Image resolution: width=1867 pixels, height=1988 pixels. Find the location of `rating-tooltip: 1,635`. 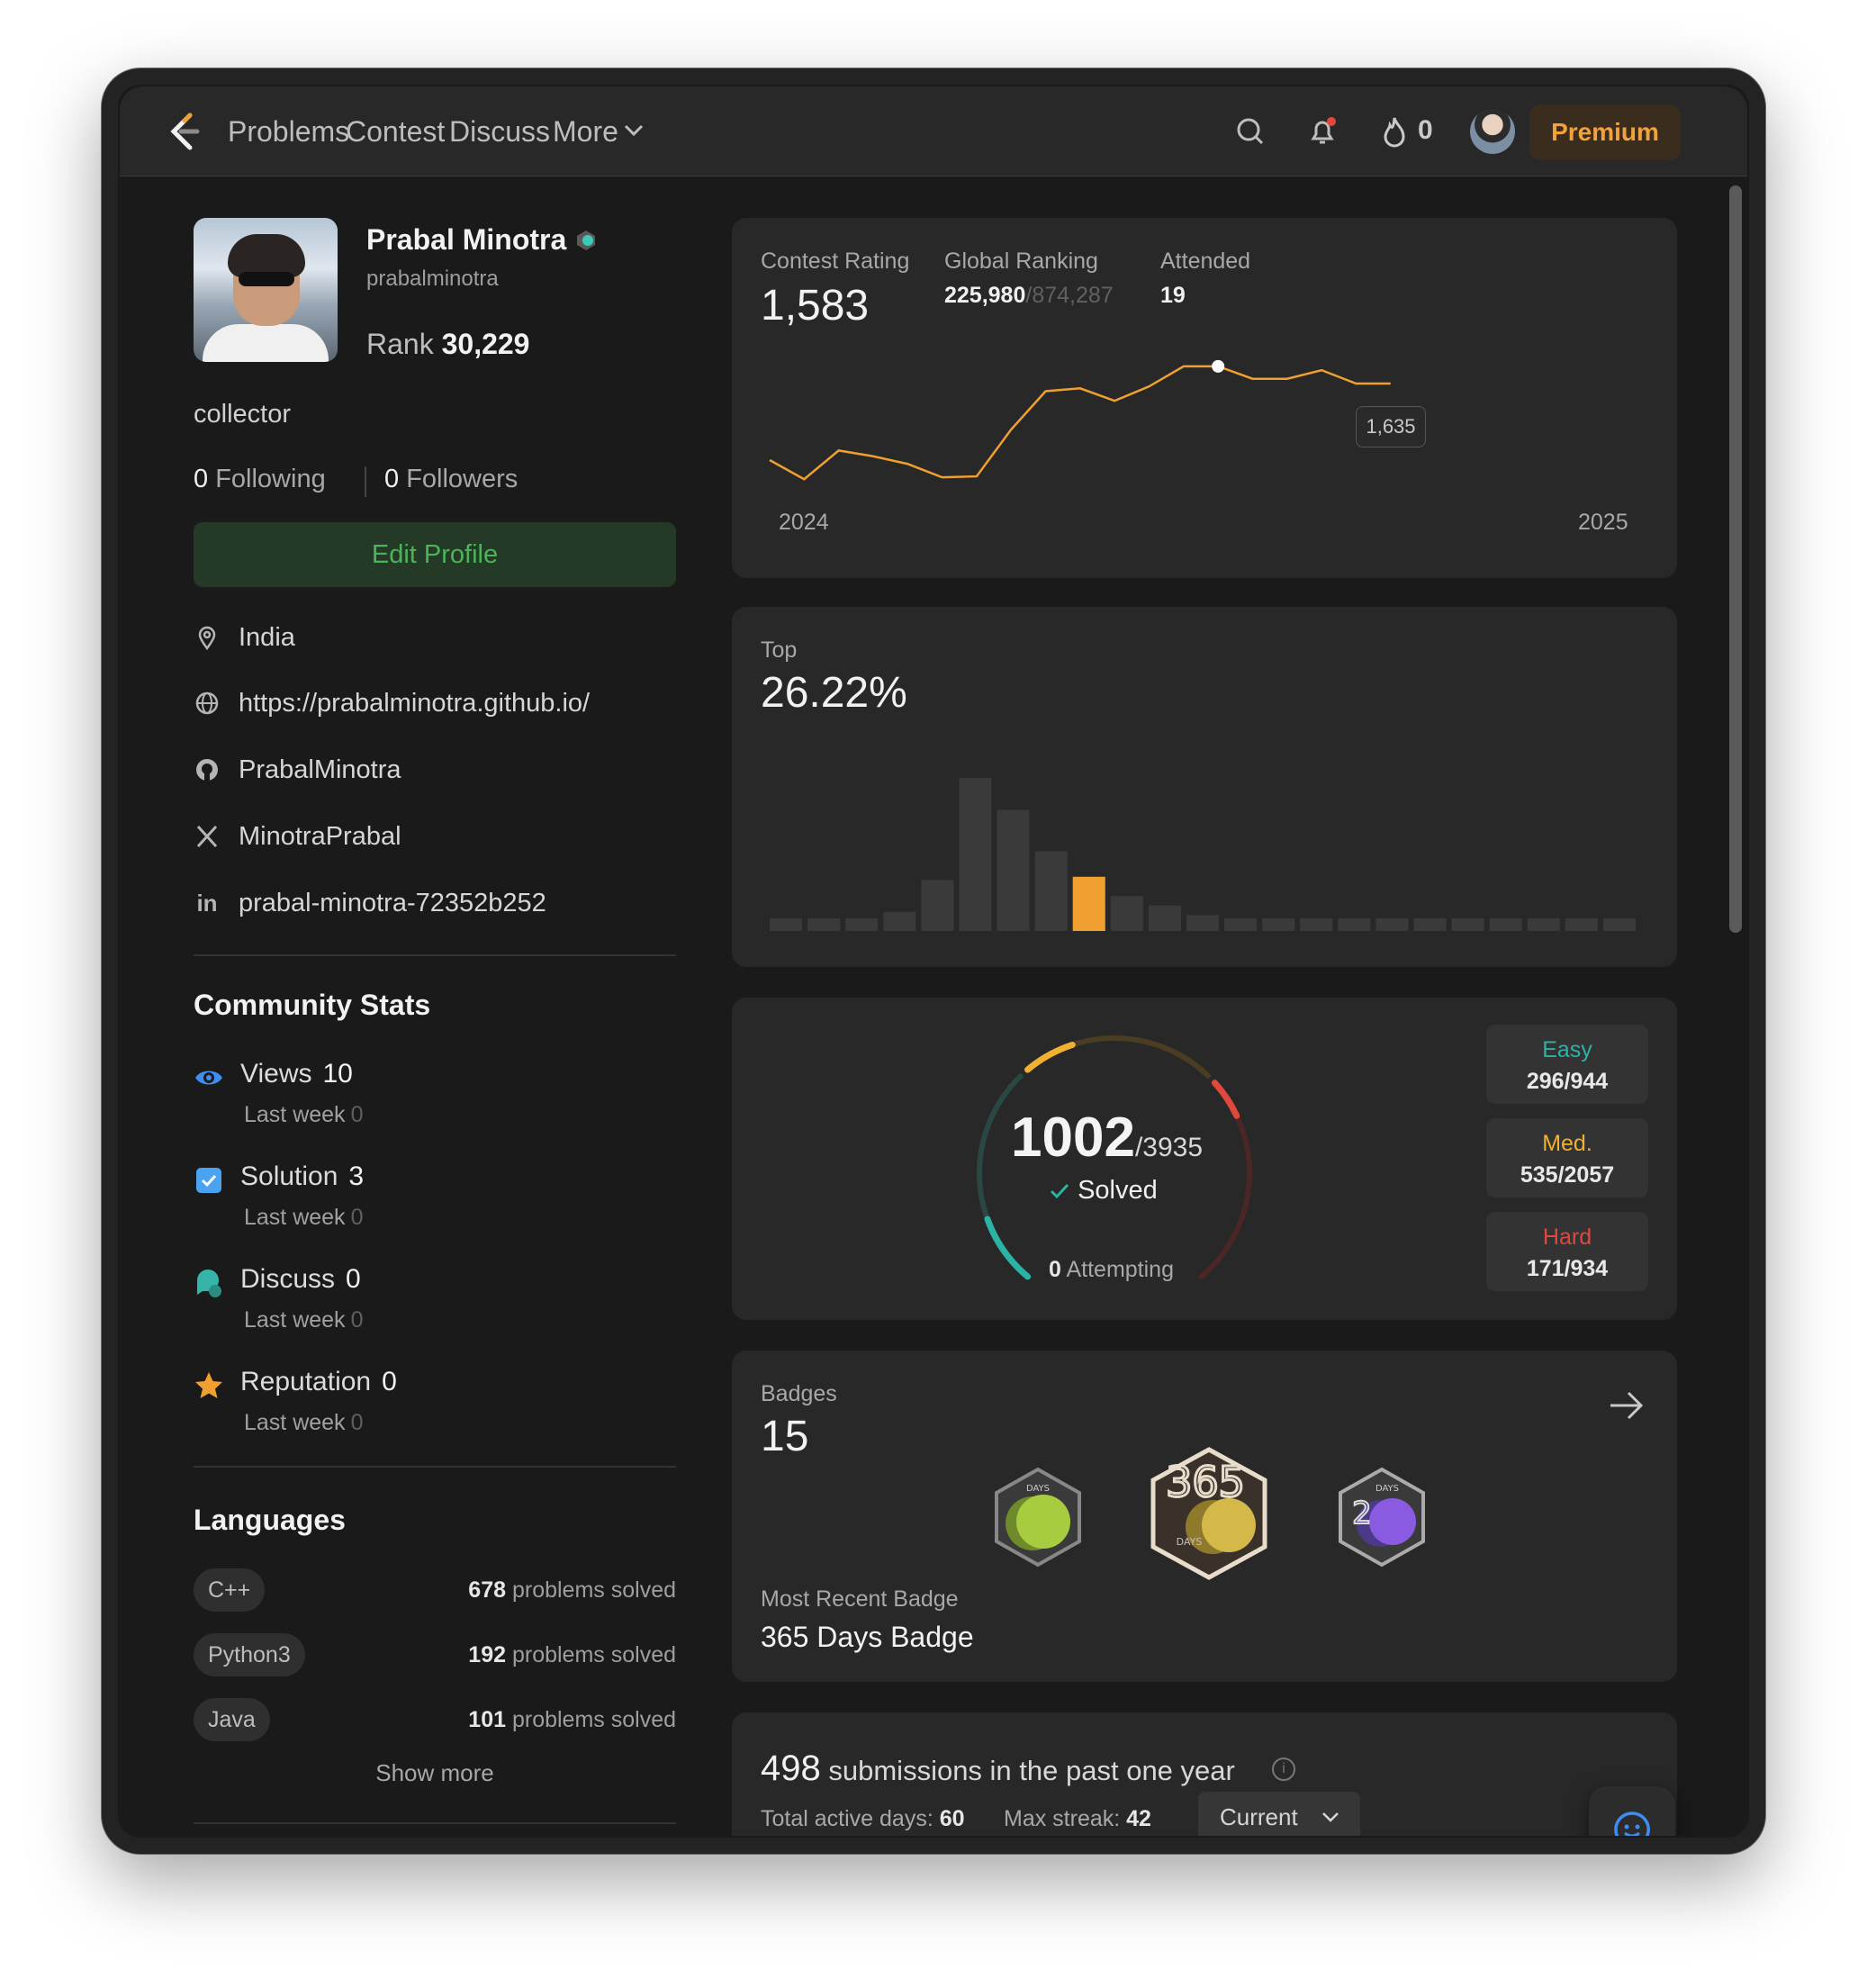

rating-tooltip: 1,635 is located at coordinates (1391, 426).